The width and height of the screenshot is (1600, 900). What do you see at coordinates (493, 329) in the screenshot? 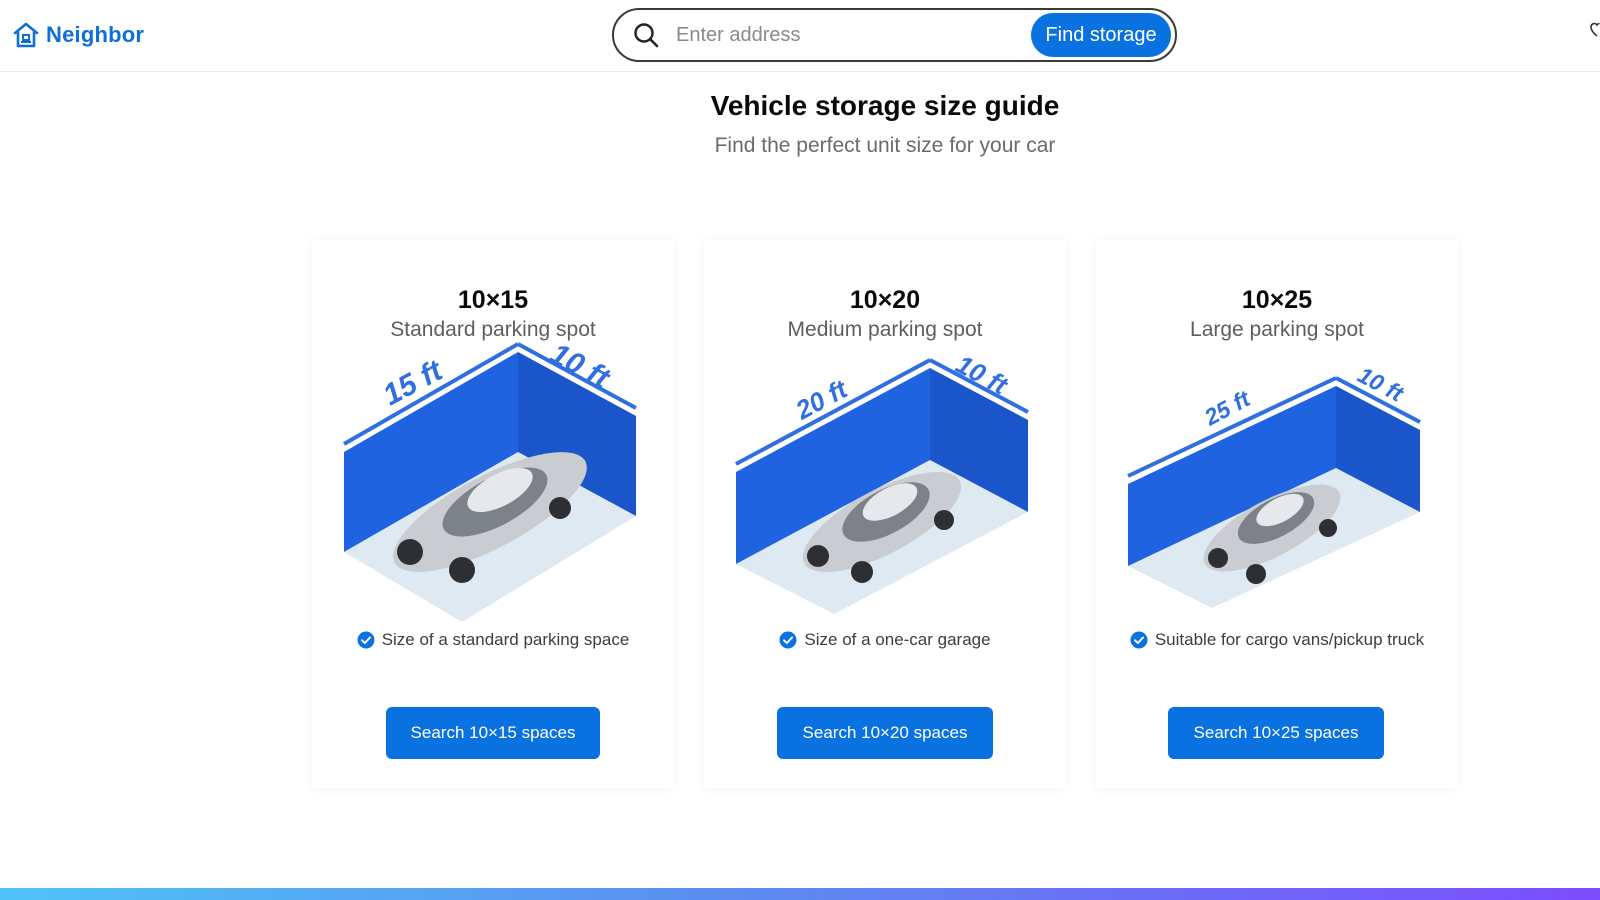
I see `card-description: Standard parking spot` at bounding box center [493, 329].